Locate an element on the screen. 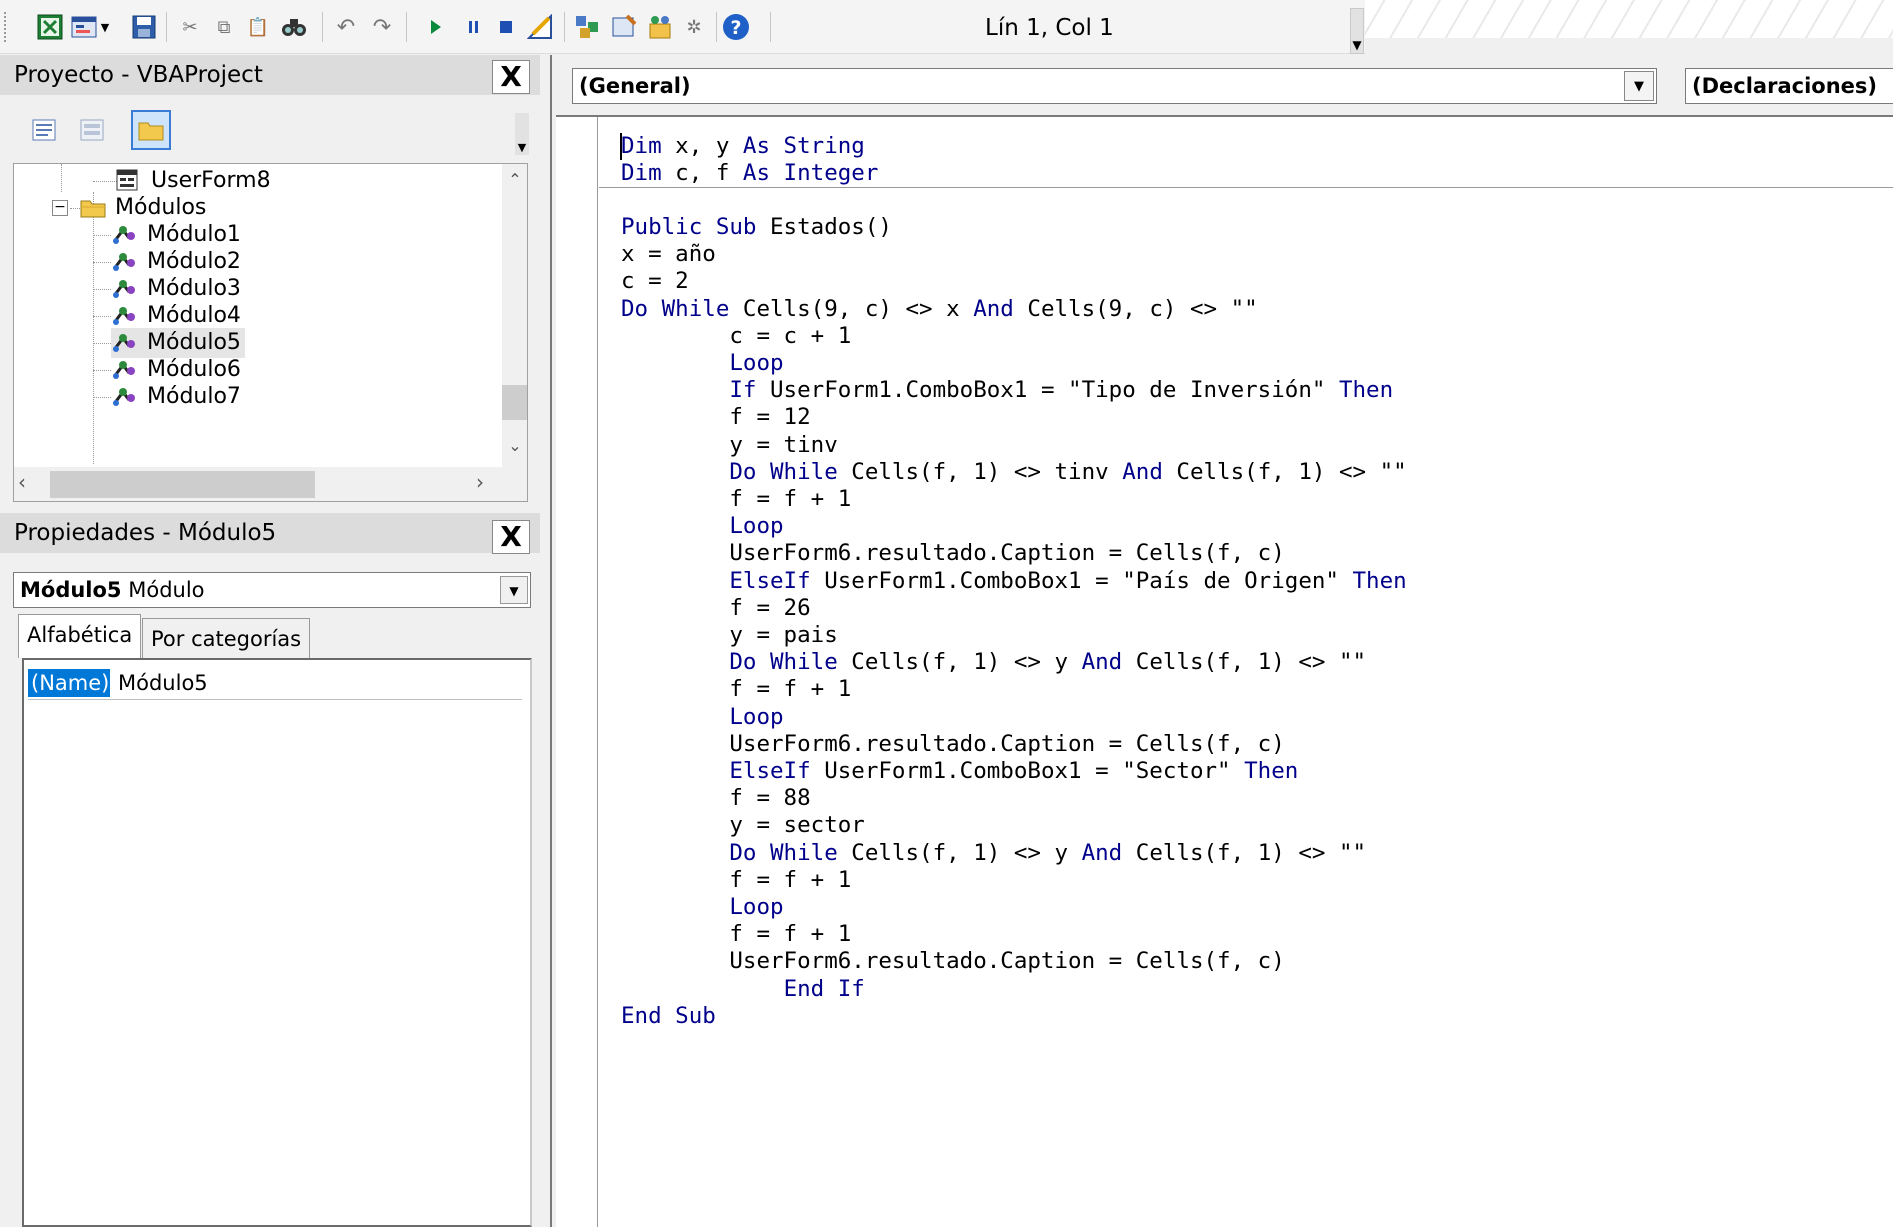  paste-icon: 📋 is located at coordinates (258, 27).